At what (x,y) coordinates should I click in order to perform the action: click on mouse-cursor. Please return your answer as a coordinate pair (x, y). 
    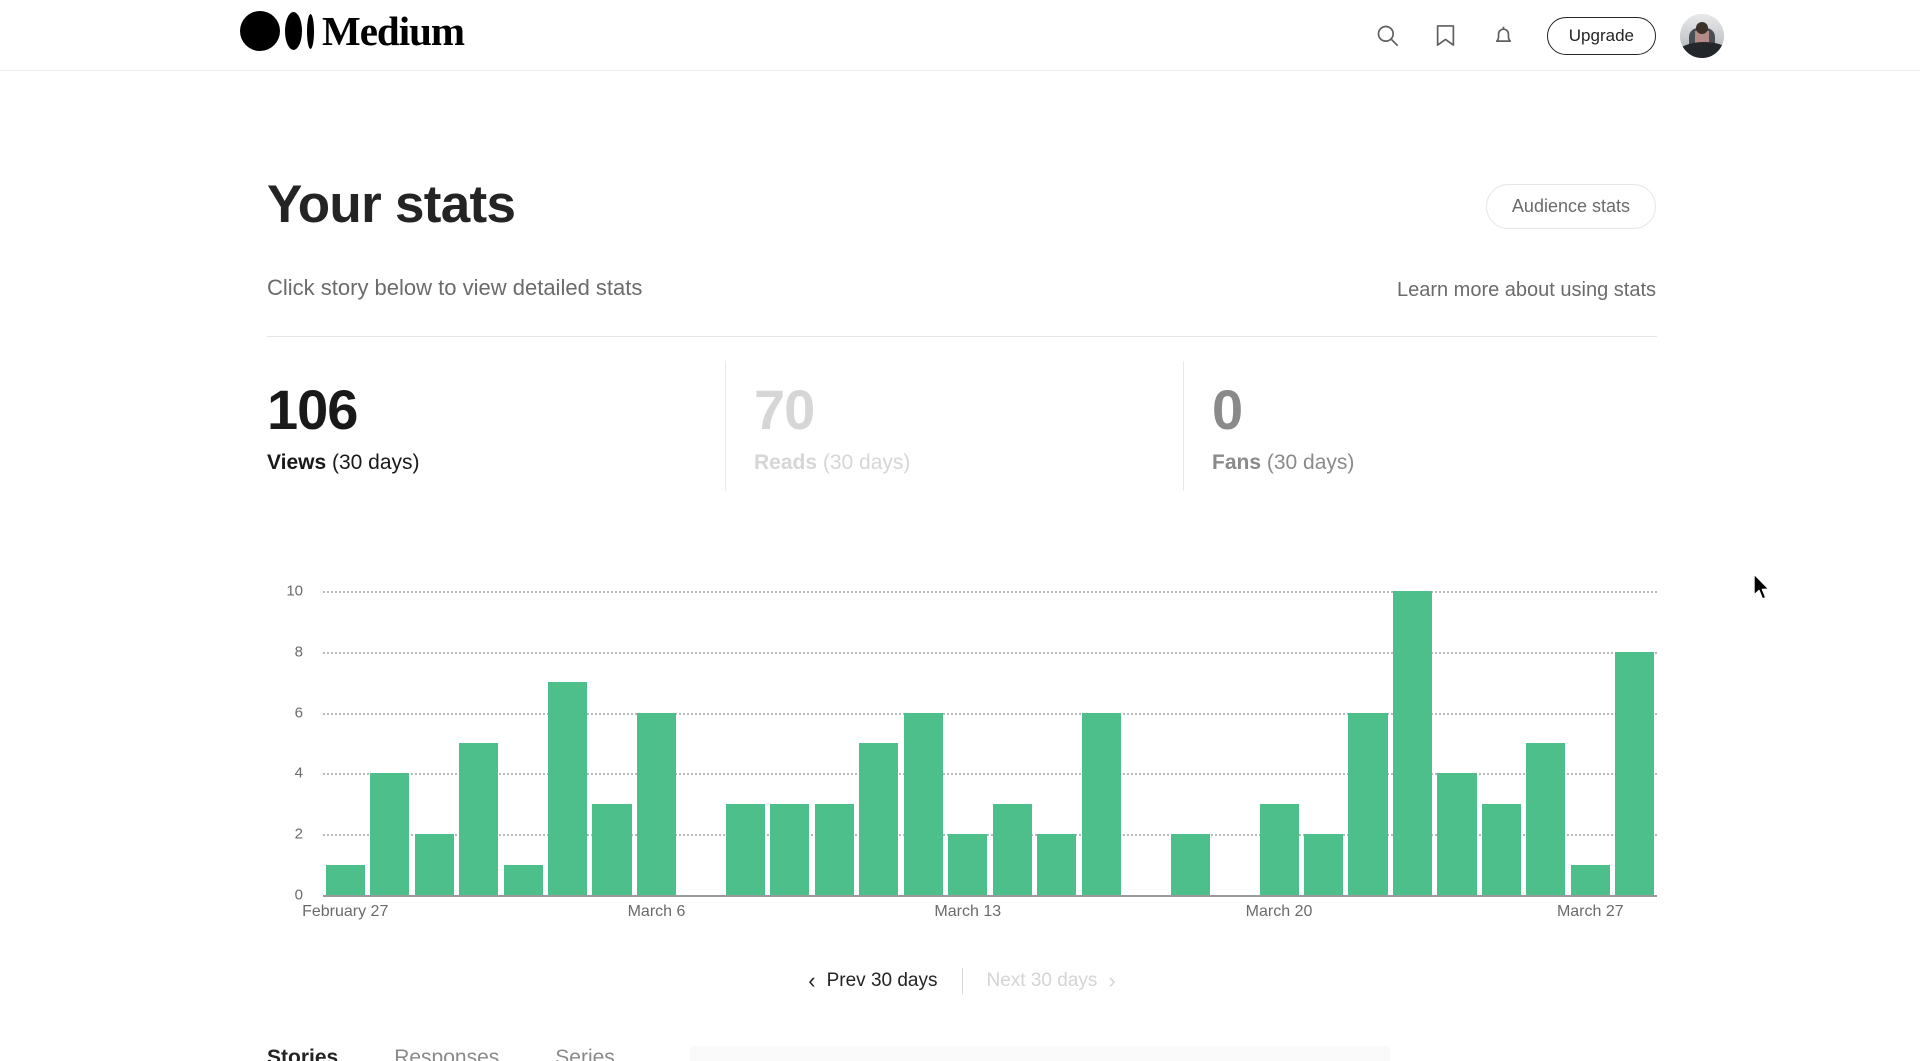
    Looking at the image, I should click on (1763, 588).